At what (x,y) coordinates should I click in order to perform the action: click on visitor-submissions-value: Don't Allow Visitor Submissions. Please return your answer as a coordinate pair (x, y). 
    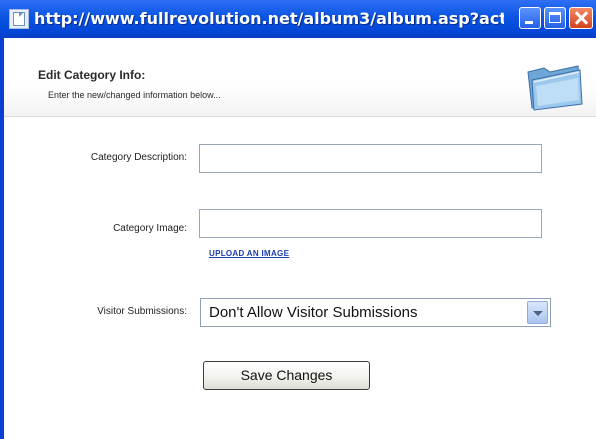
    Looking at the image, I should click on (313, 312).